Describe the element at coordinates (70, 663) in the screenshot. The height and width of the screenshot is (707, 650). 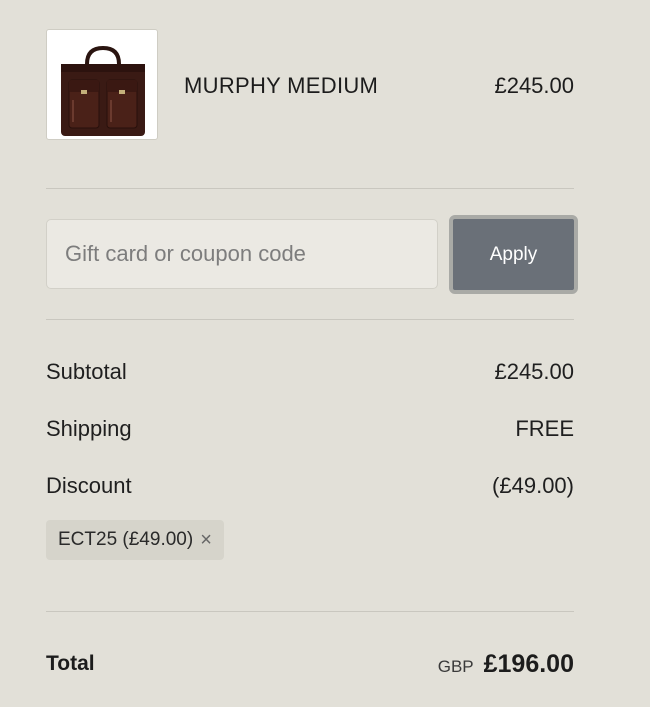
I see `total-label: Total` at that location.